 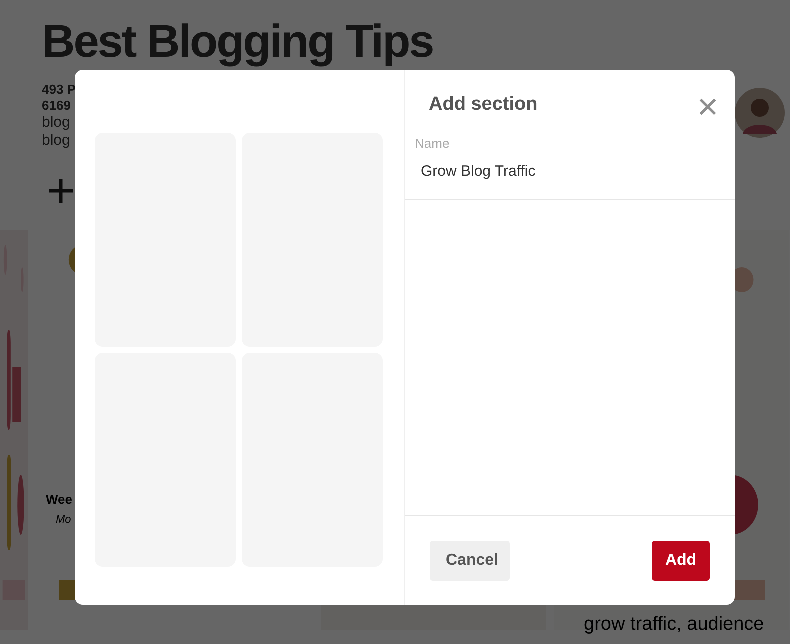 What do you see at coordinates (483, 105) in the screenshot?
I see `dialog-title: Add section` at bounding box center [483, 105].